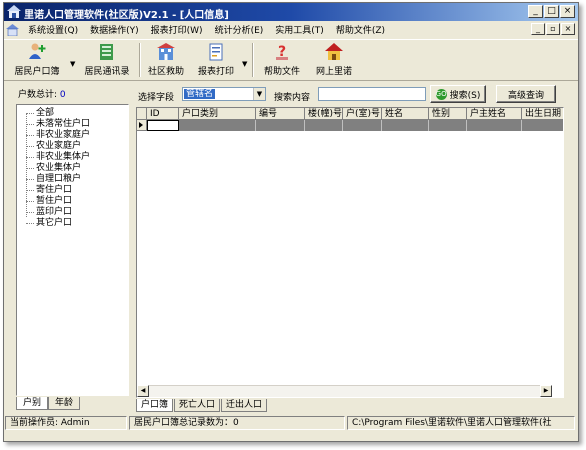 Image resolution: width=586 pixels, height=450 pixels. Describe the element at coordinates (441, 94) in the screenshot. I see `go-icon: GO` at that location.